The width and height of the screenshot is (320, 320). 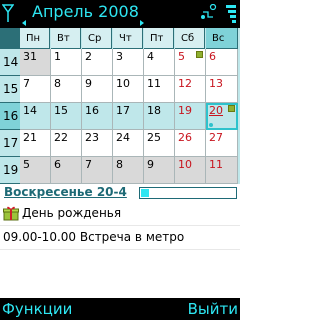 I want to click on day-cell: 13, so click(x=222, y=89).